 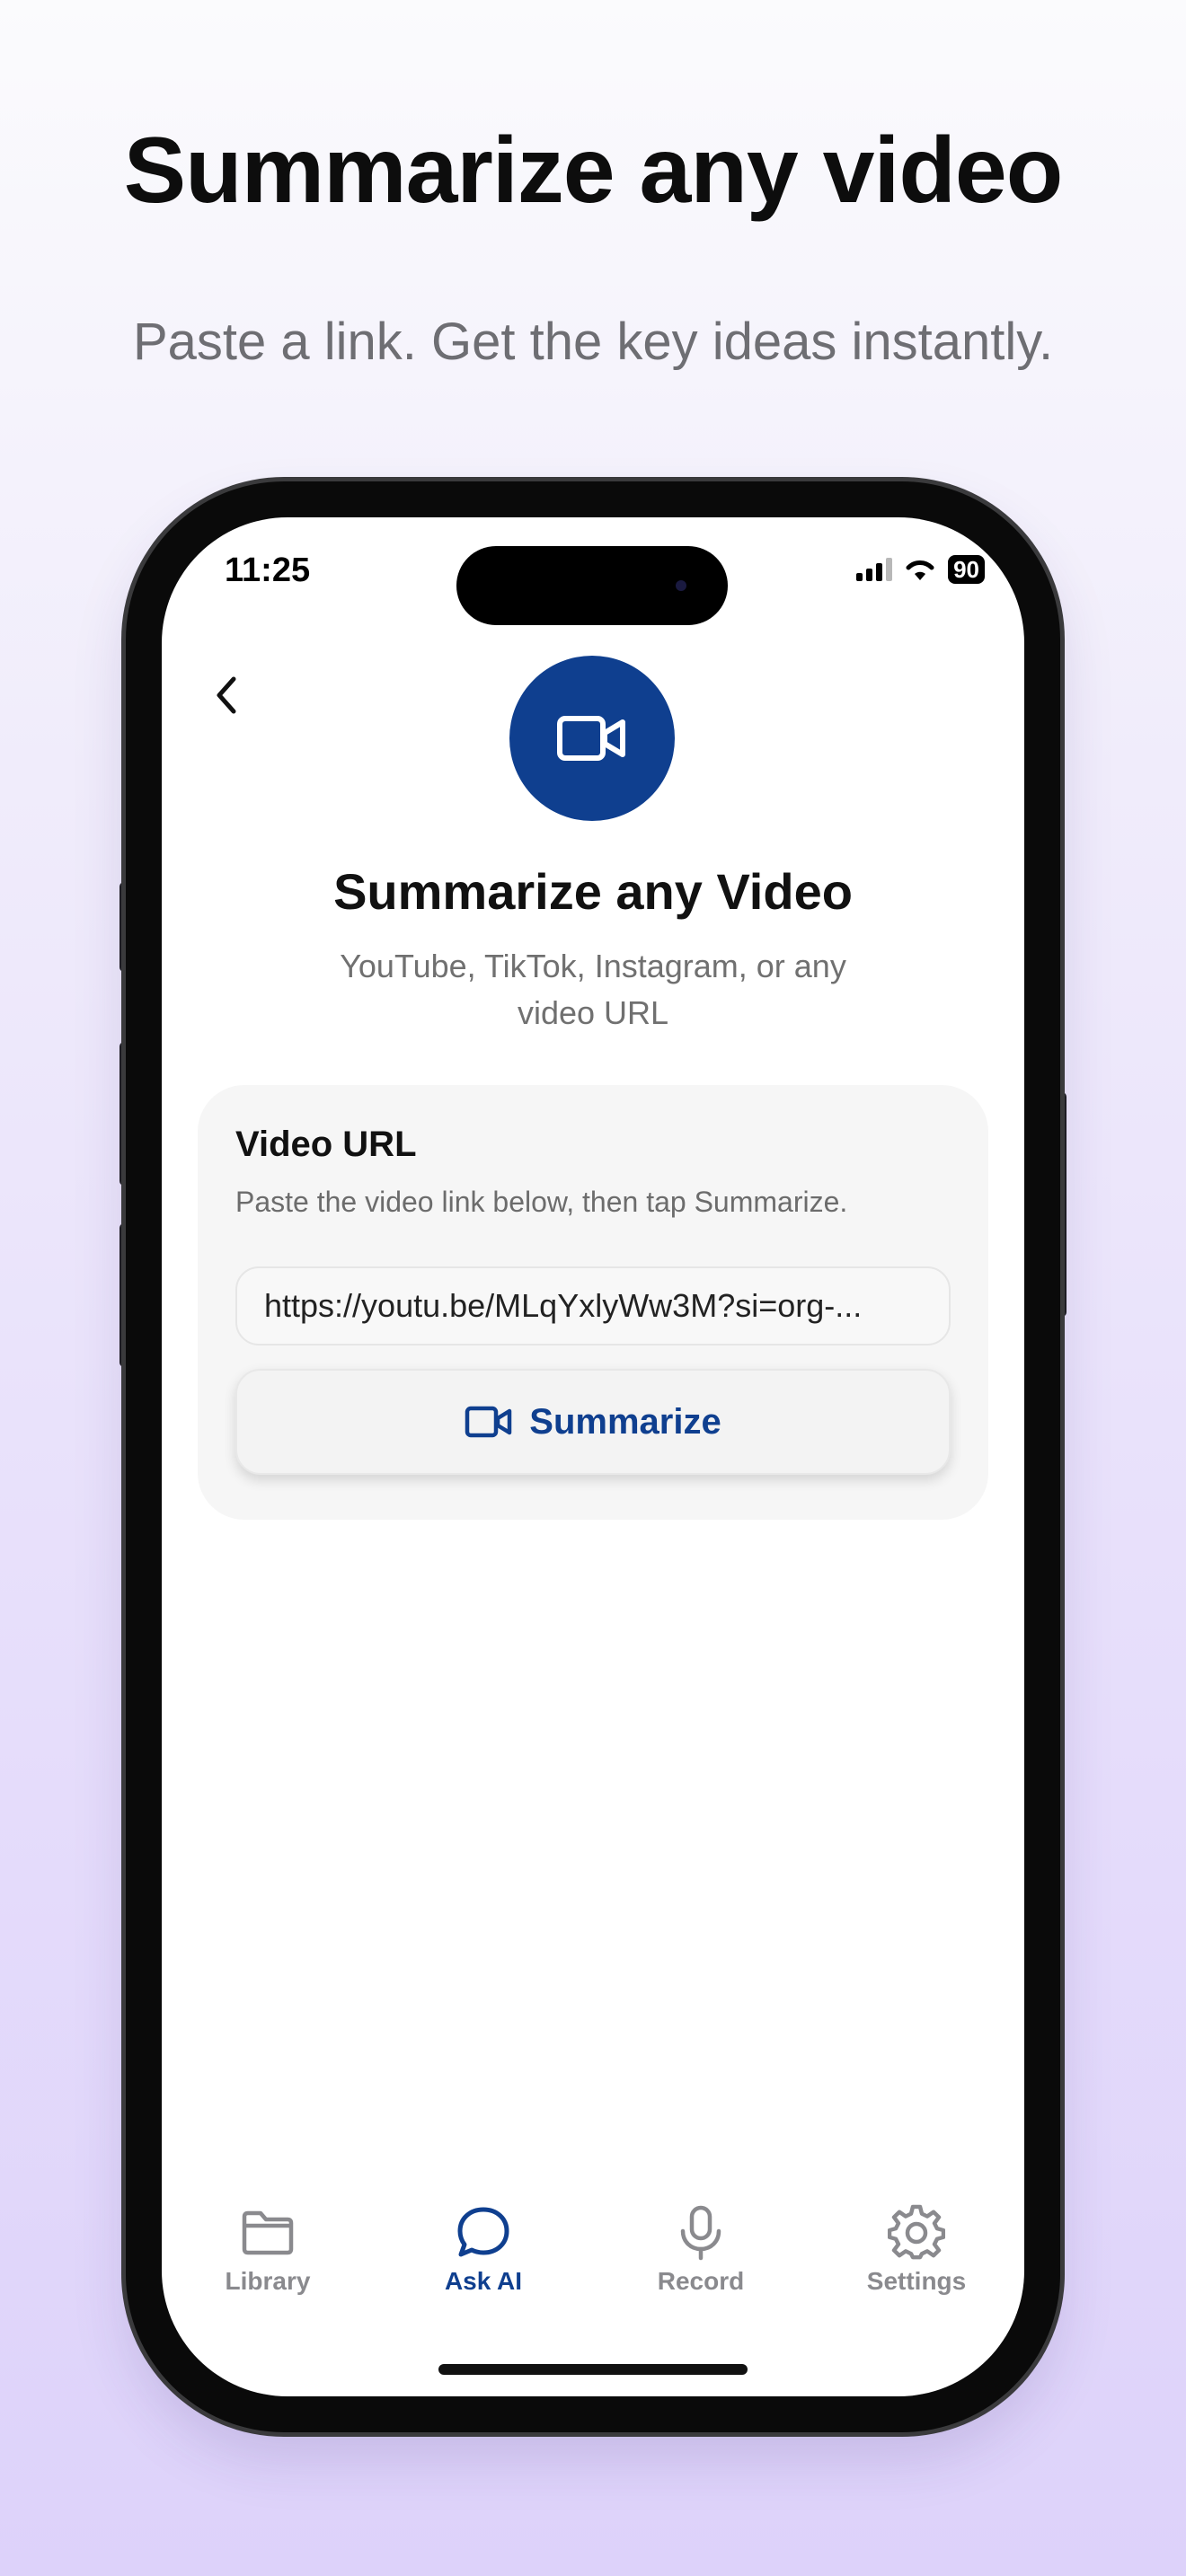 I want to click on tab-library: Library, so click(x=268, y=2250).